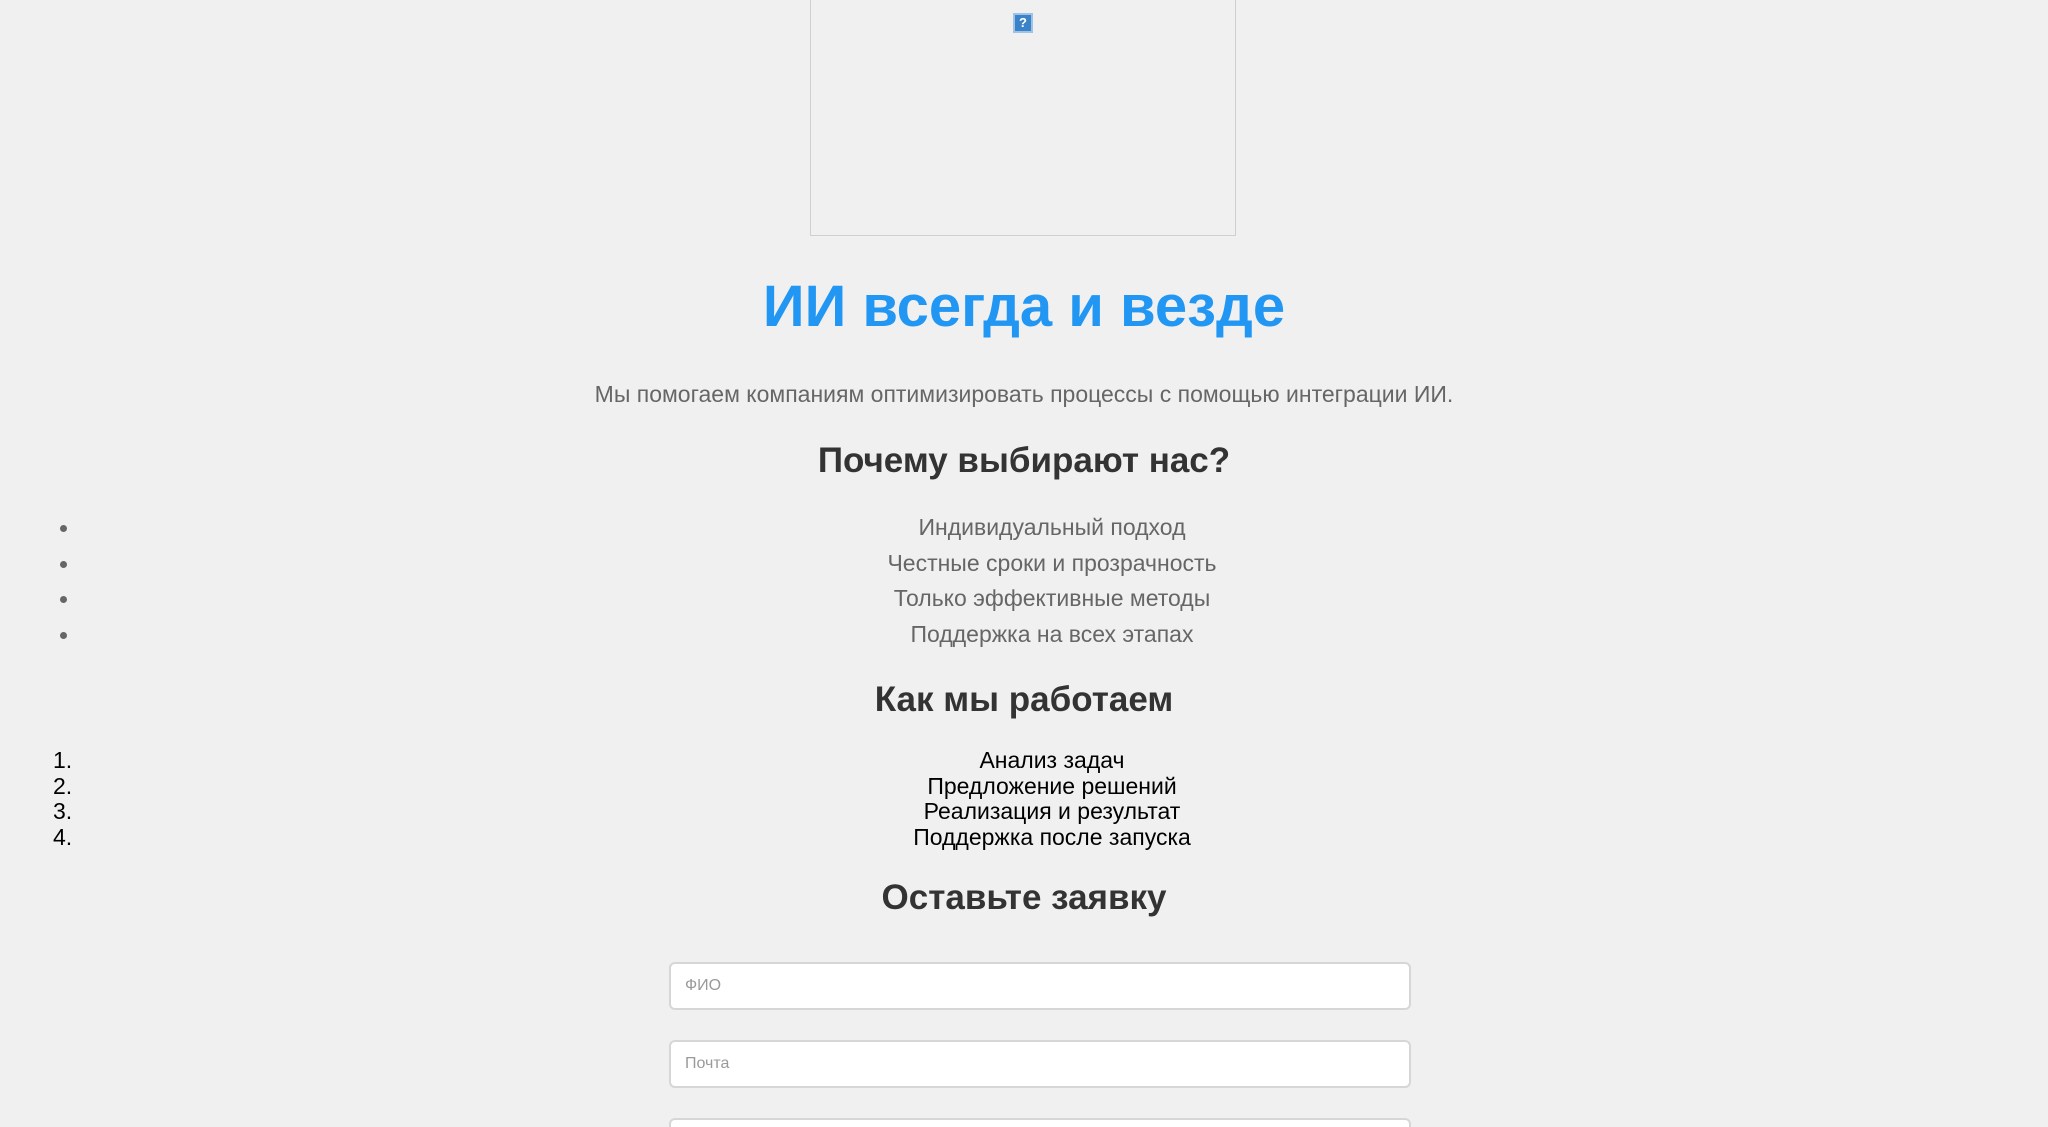 The image size is (2048, 1127). I want to click on why-us-item-label: Индивидуальный подход, so click(1052, 527).